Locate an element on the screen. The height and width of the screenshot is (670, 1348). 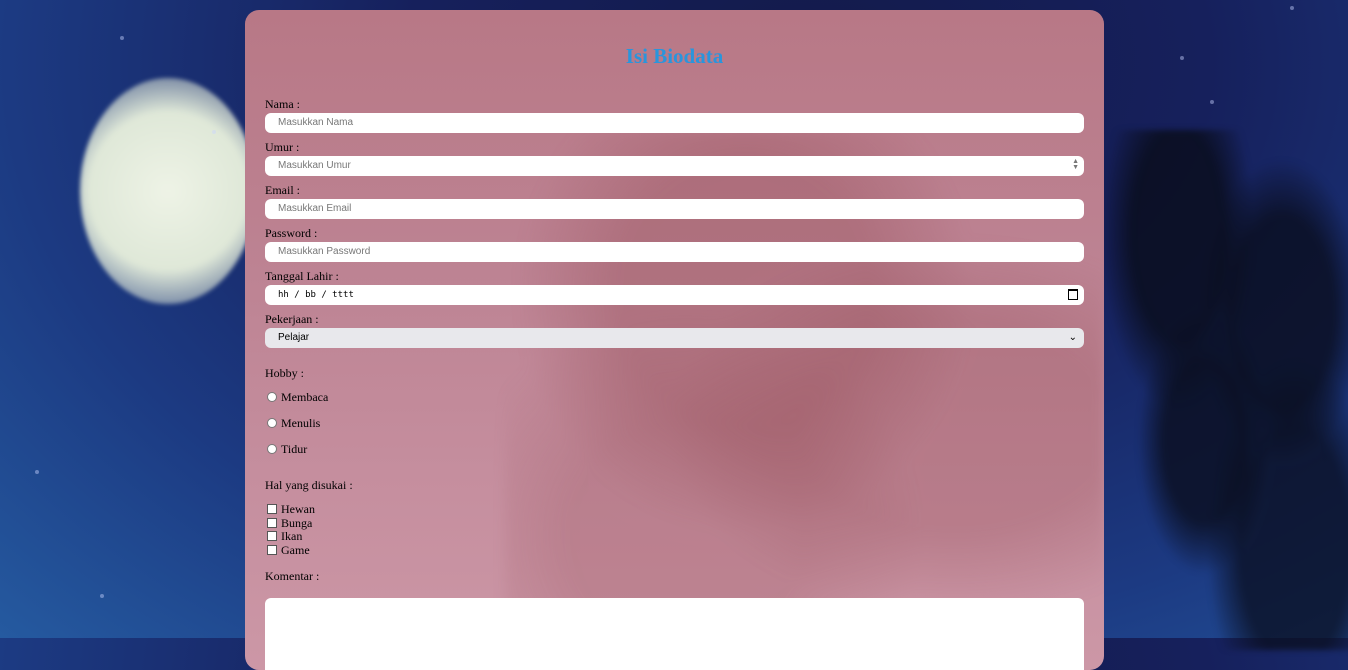
tanggal-lahir-input: hh / bb / tttt is located at coordinates (674, 295).